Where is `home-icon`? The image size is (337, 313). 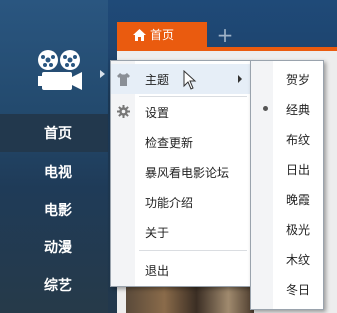 home-icon is located at coordinates (139, 34).